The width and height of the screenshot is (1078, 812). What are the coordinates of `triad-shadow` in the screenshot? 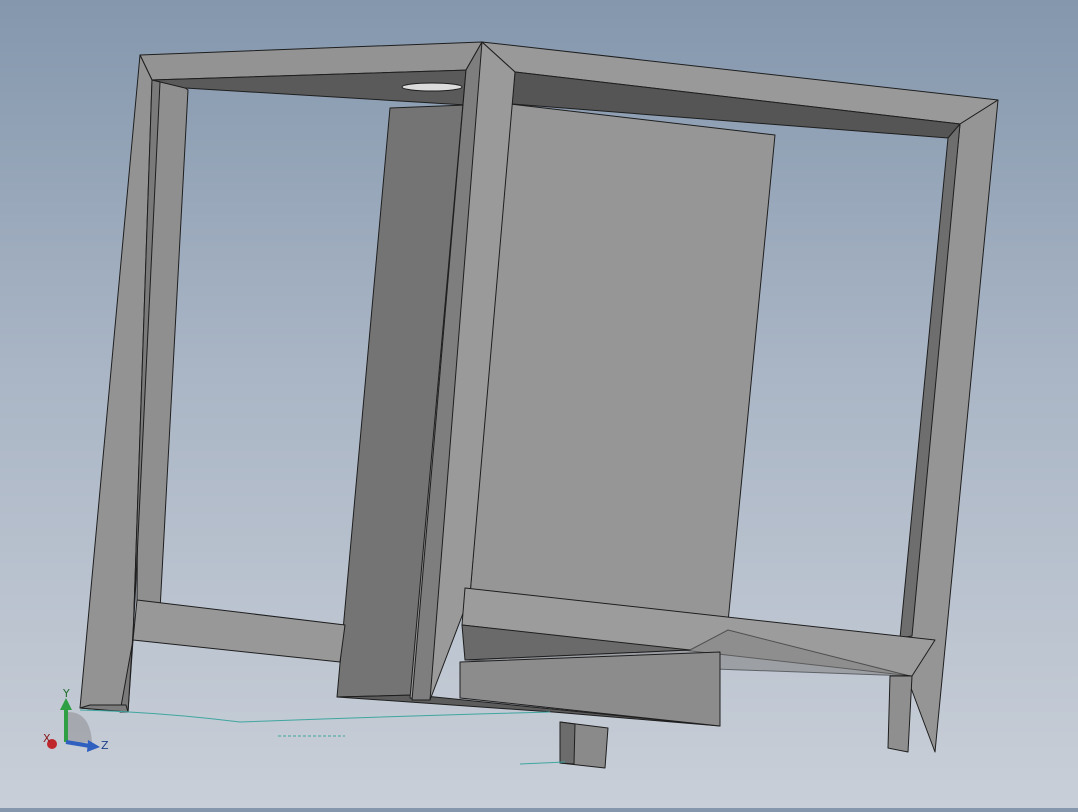 It's located at (80, 728).